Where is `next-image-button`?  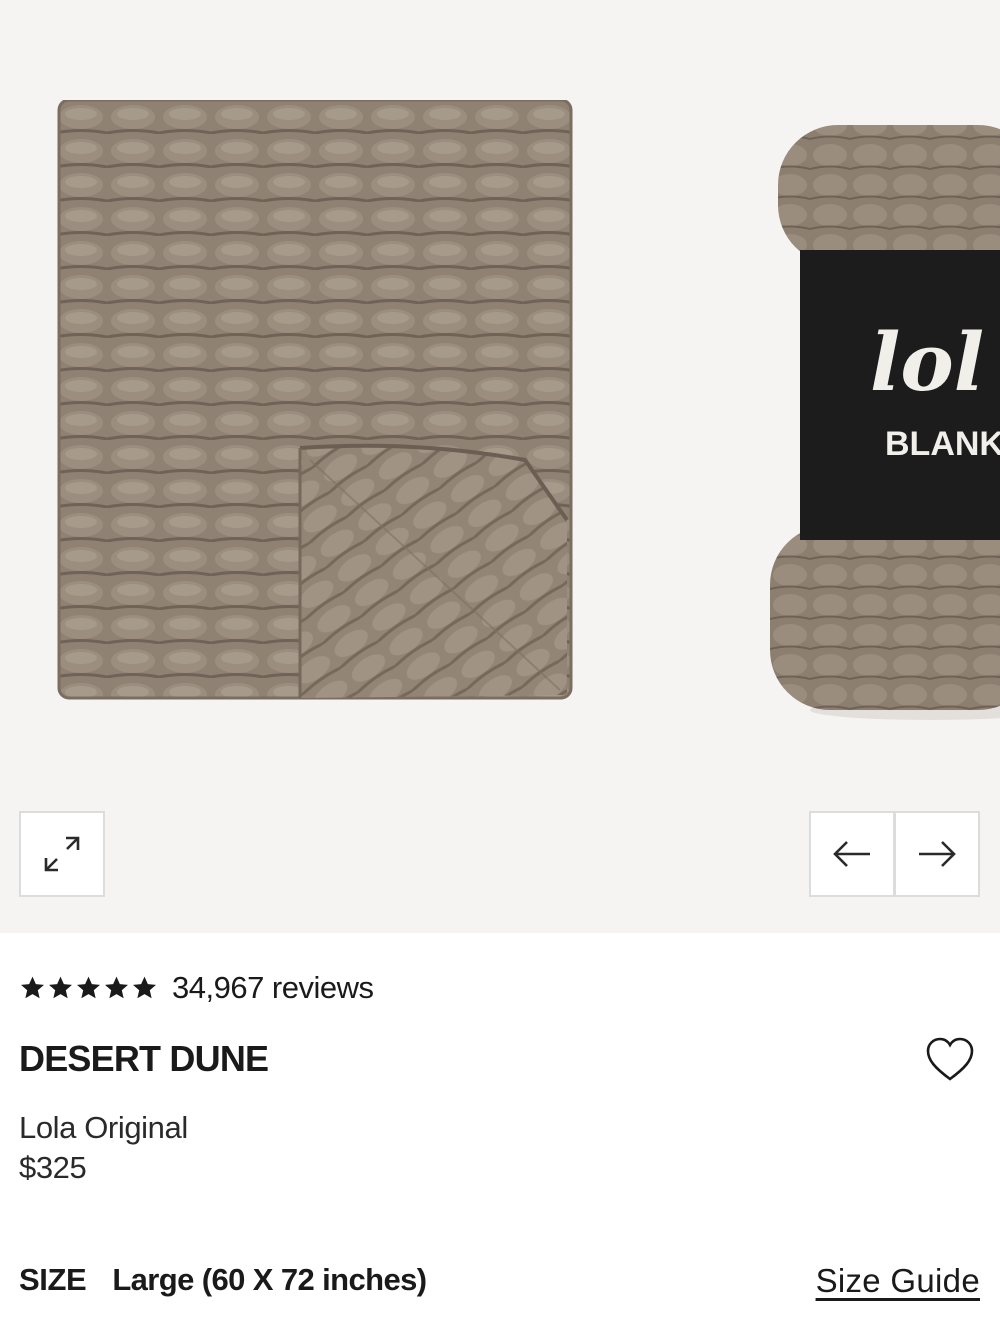
next-image-button is located at coordinates (937, 854).